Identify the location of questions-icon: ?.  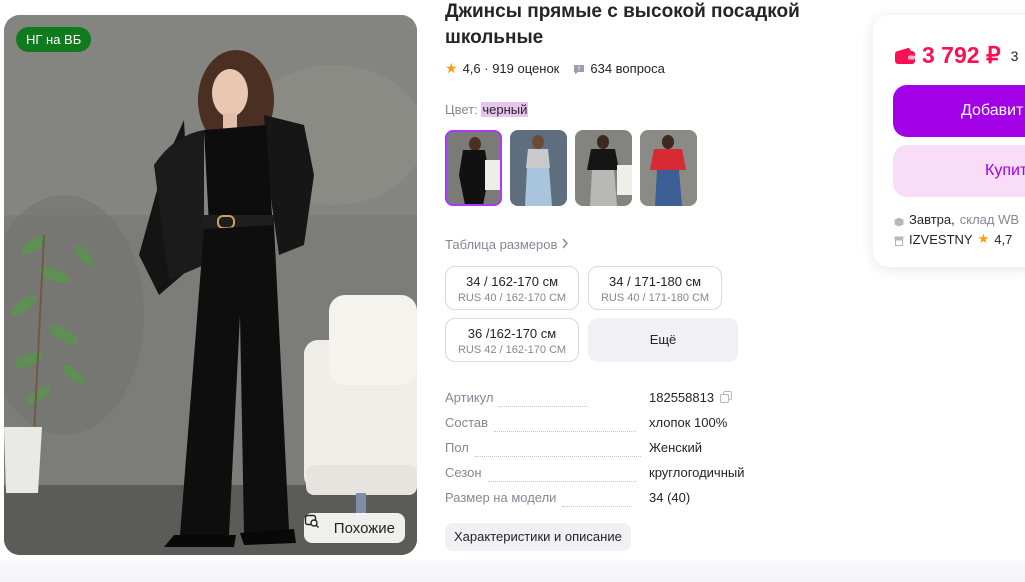
(579, 69).